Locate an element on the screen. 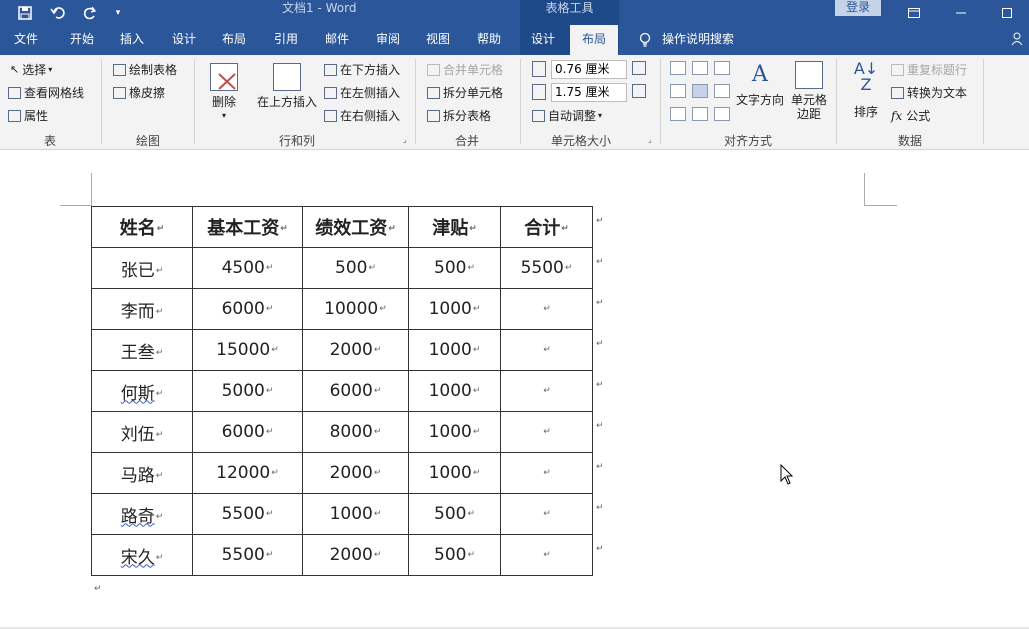  align-top-right-icon is located at coordinates (722, 68).